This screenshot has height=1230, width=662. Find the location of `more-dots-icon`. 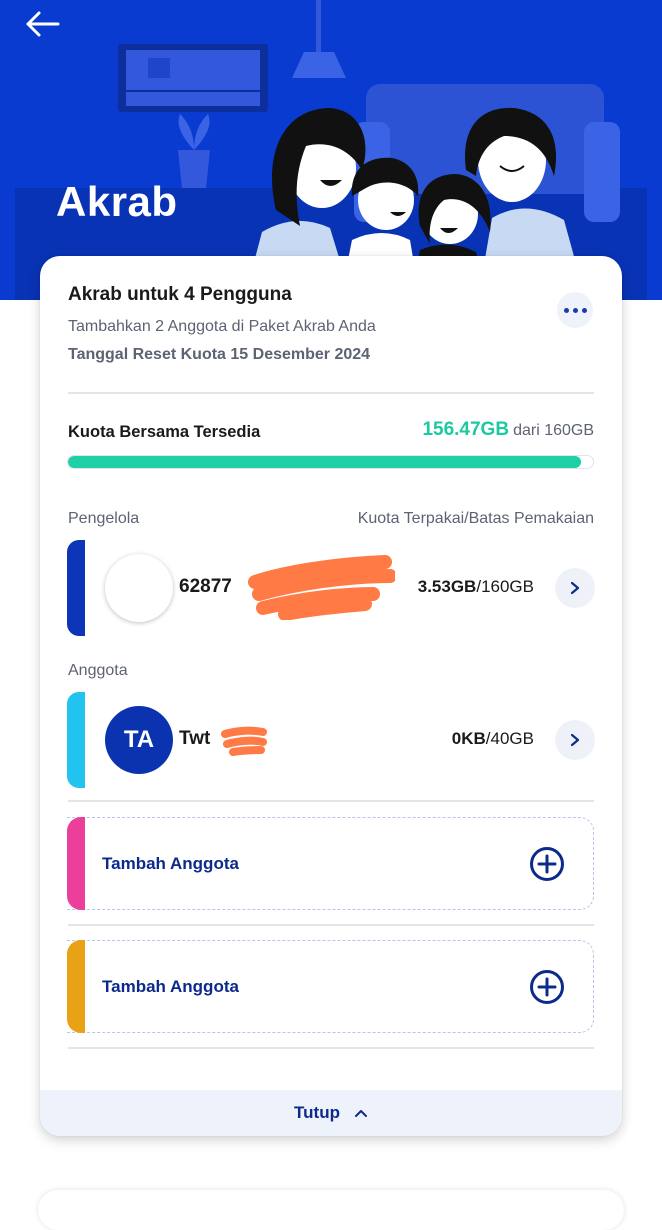

more-dots-icon is located at coordinates (566, 310).